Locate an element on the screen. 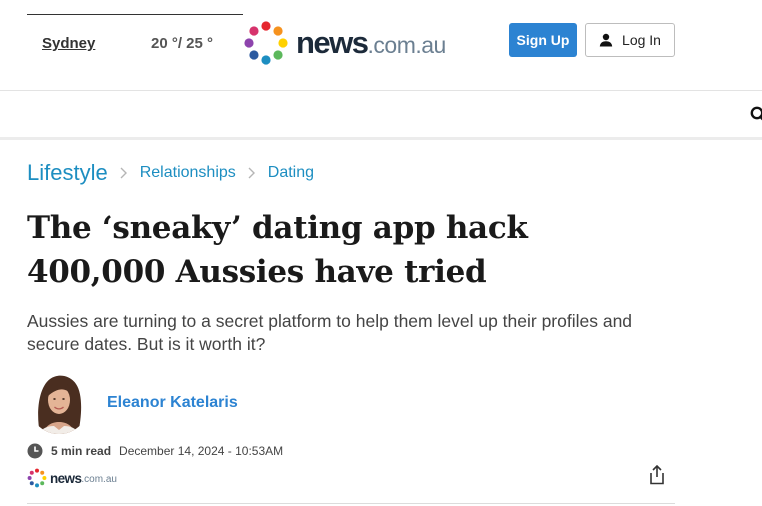 The image size is (762, 506). logo-word: news is located at coordinates (332, 42).